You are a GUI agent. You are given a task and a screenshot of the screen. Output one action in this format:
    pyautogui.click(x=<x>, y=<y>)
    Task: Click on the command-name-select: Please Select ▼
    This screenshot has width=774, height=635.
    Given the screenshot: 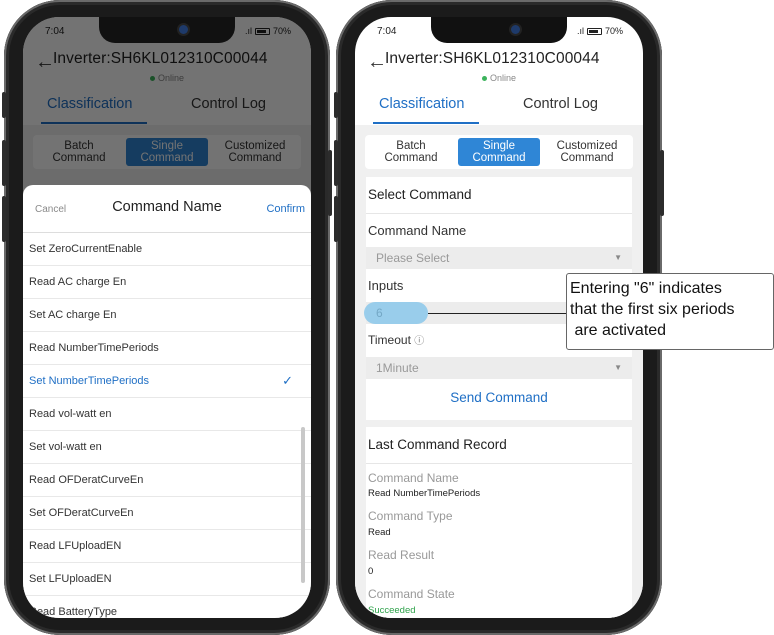 What is the action you would take?
    pyautogui.click(x=499, y=258)
    